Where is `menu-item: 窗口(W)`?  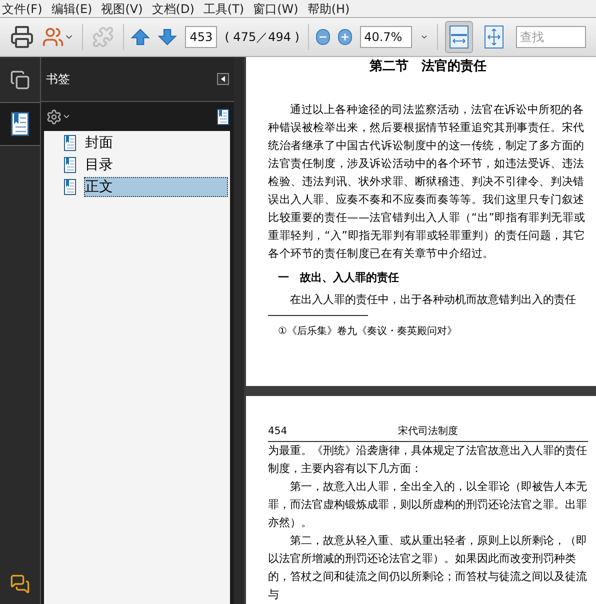 menu-item: 窗口(W) is located at coordinates (275, 9).